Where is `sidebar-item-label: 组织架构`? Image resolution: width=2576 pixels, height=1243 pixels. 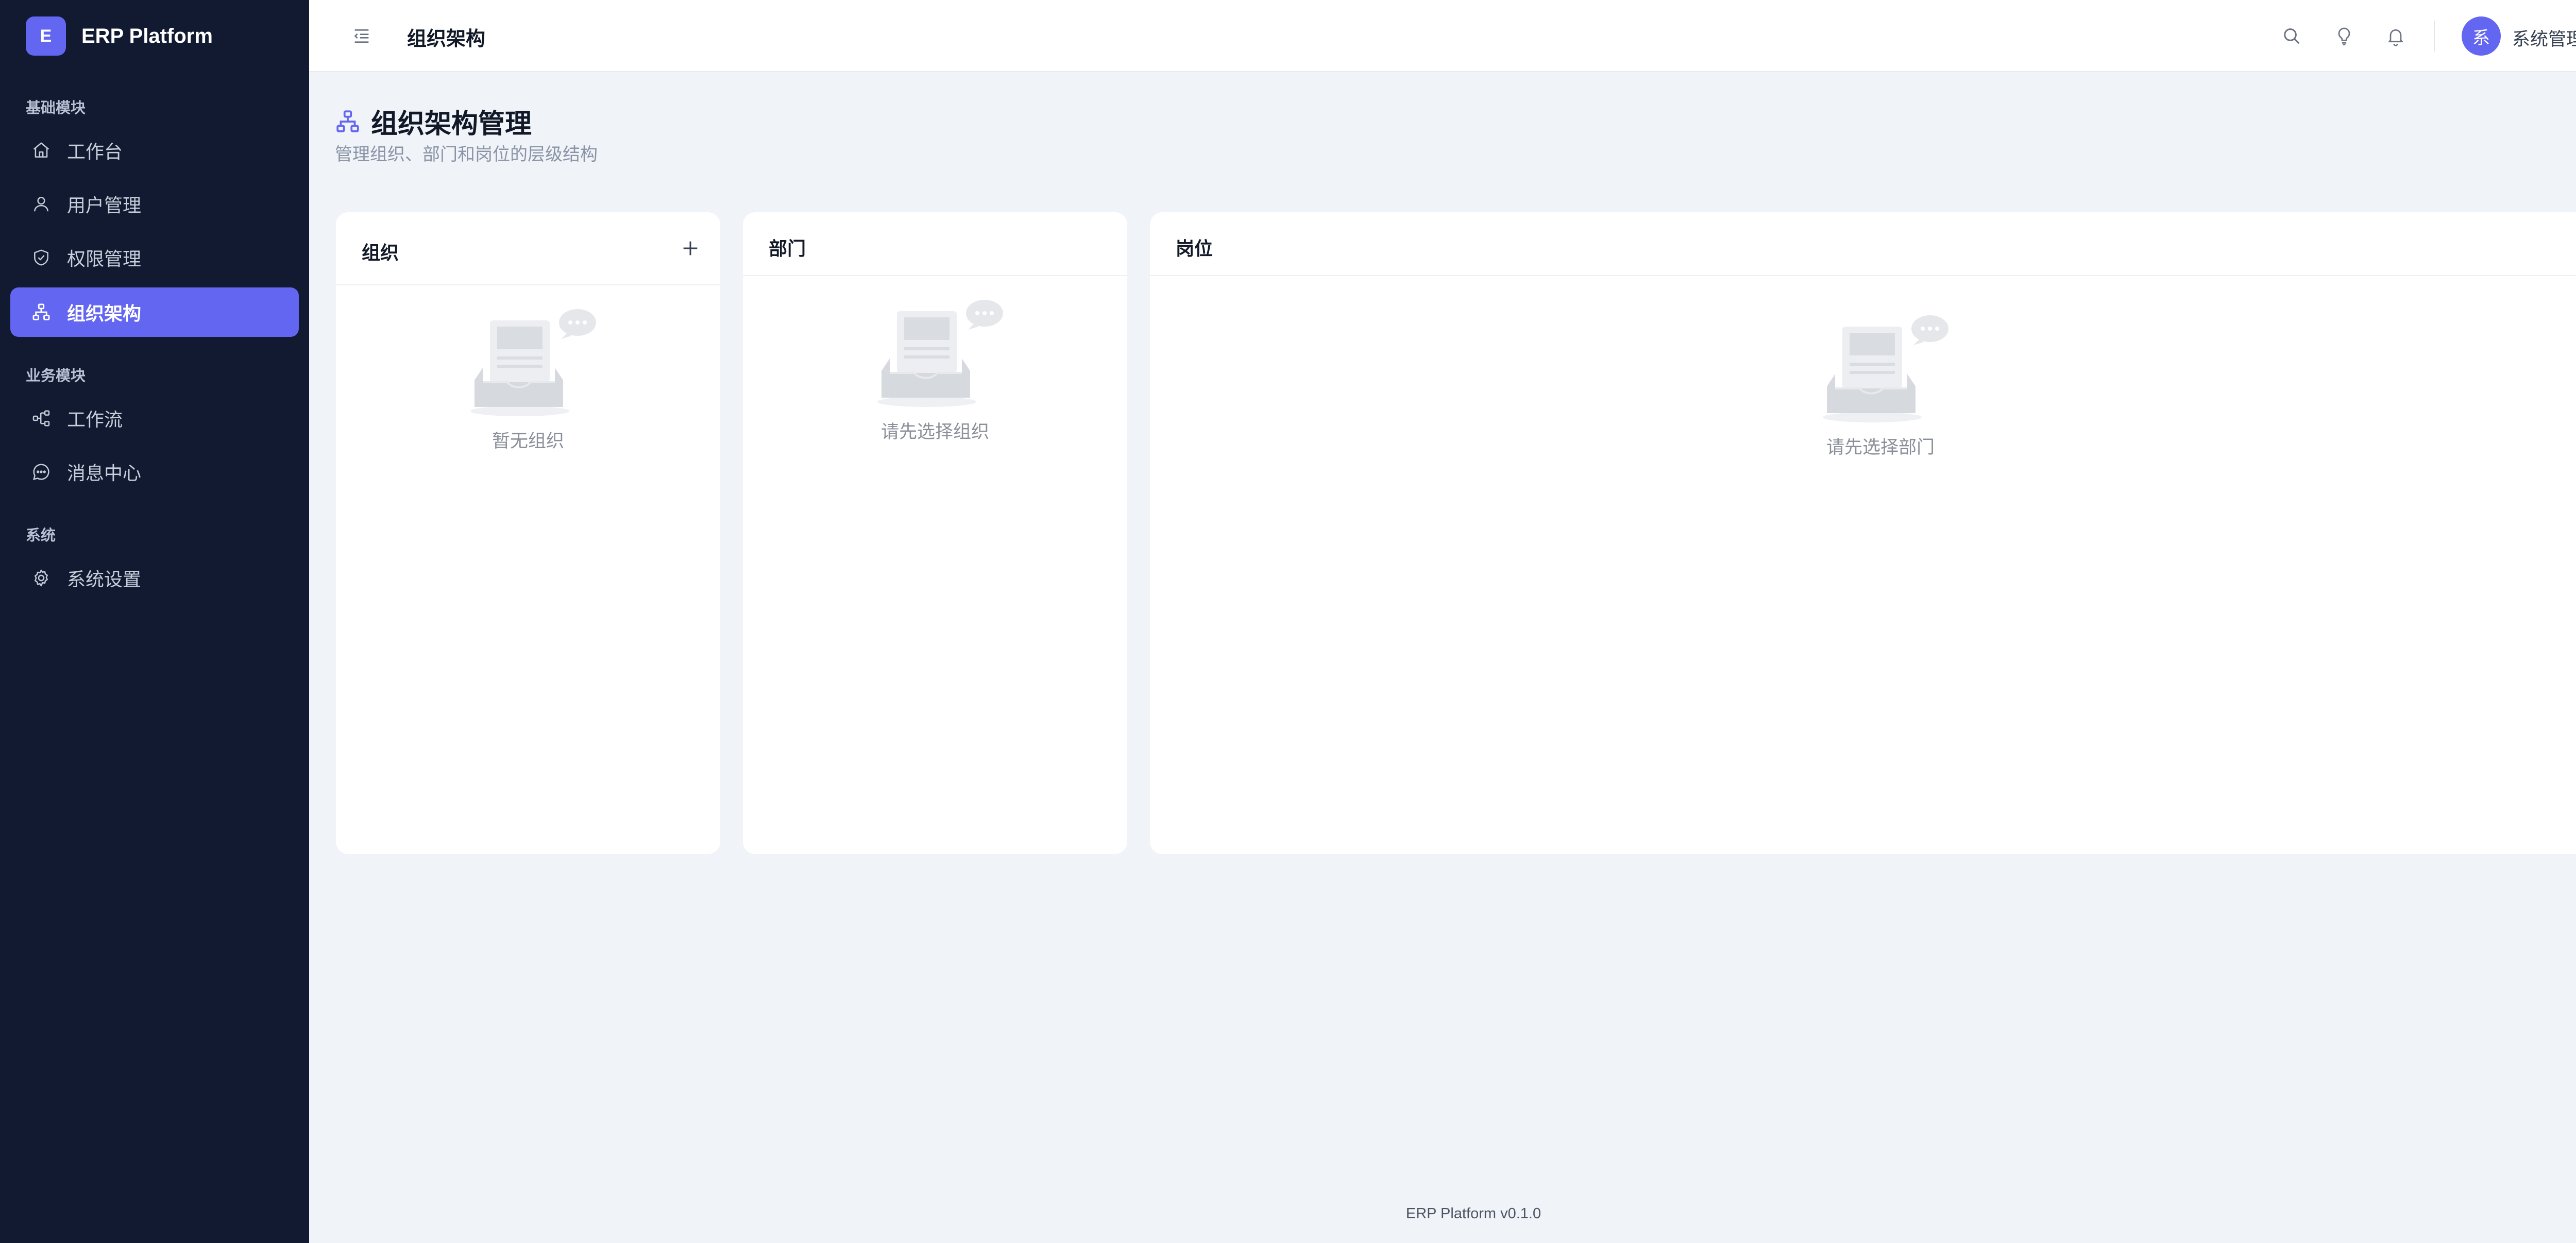 sidebar-item-label: 组织架构 is located at coordinates (104, 314).